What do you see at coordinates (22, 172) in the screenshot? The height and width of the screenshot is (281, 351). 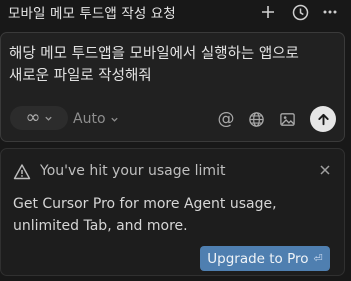 I see `warning-icon` at bounding box center [22, 172].